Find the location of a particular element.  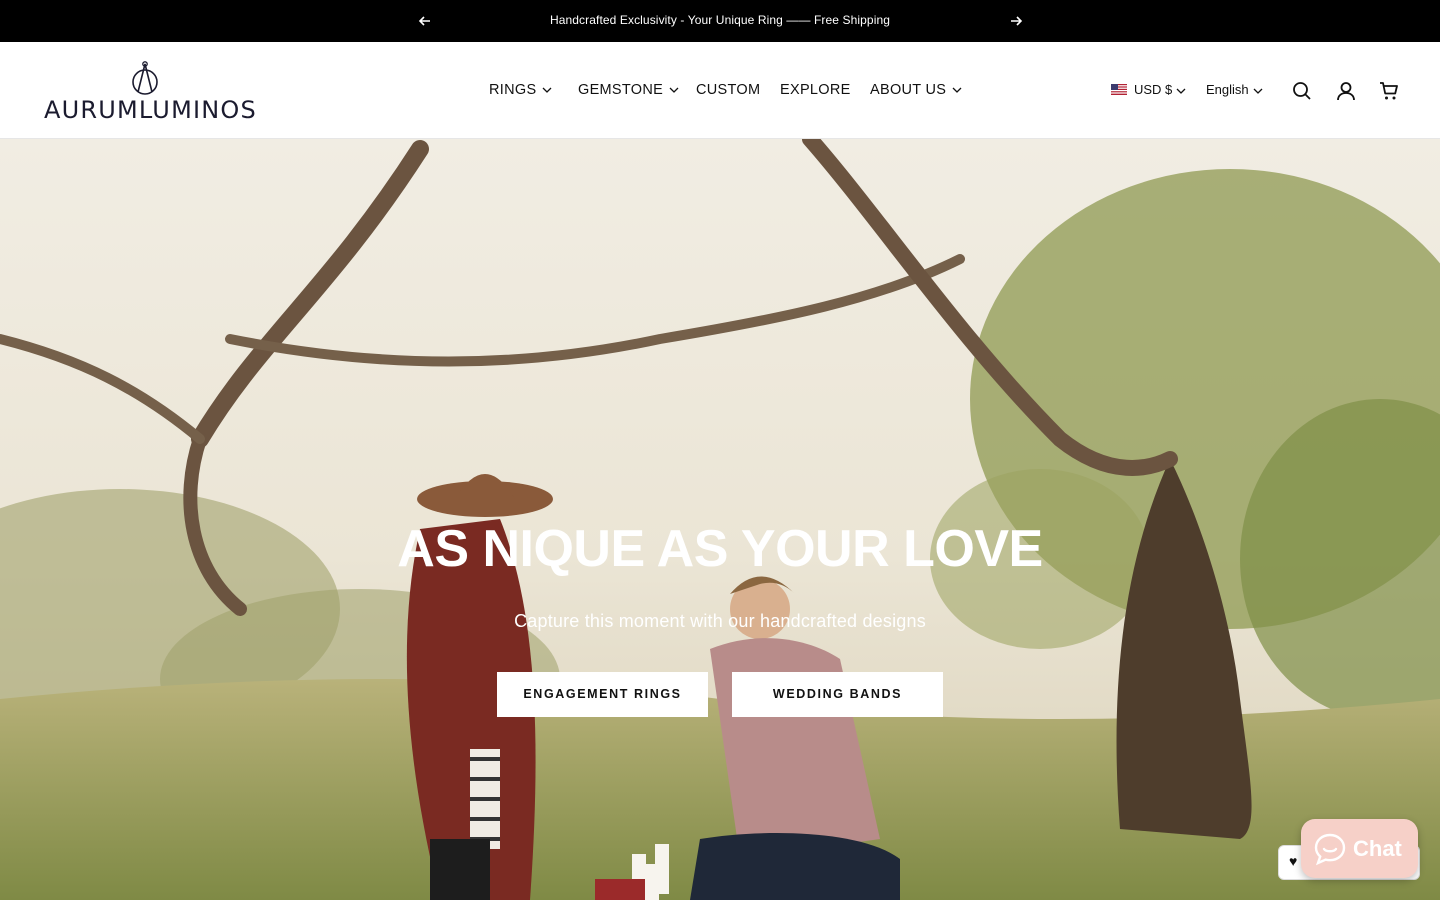

logo-mark-icon is located at coordinates (145, 78).